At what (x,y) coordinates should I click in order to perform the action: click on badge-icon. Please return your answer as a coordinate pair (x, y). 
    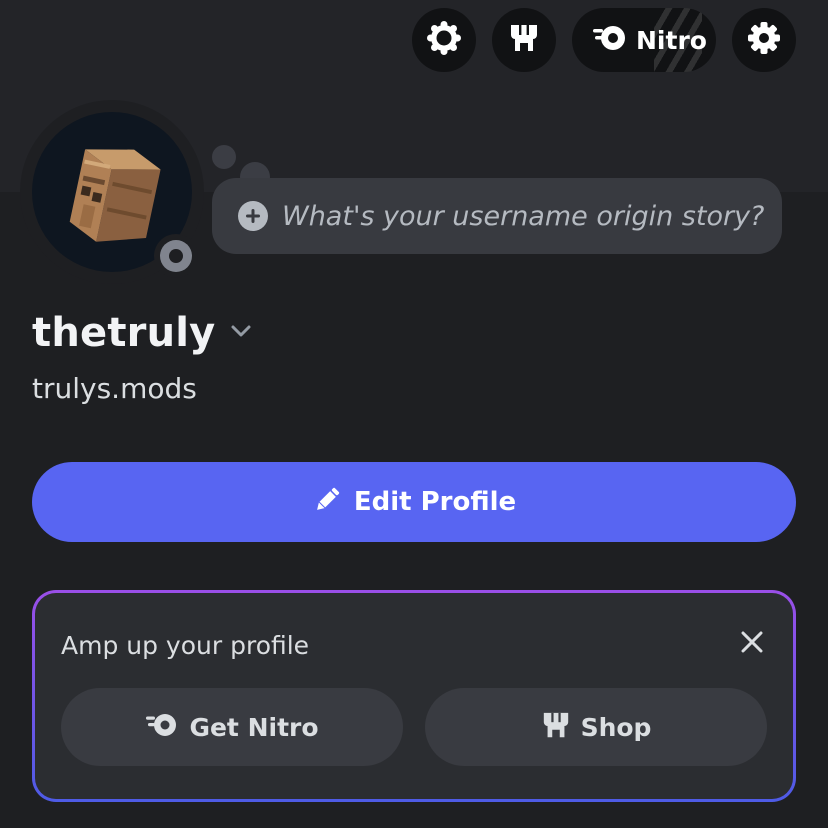
    Looking at the image, I should click on (444, 40).